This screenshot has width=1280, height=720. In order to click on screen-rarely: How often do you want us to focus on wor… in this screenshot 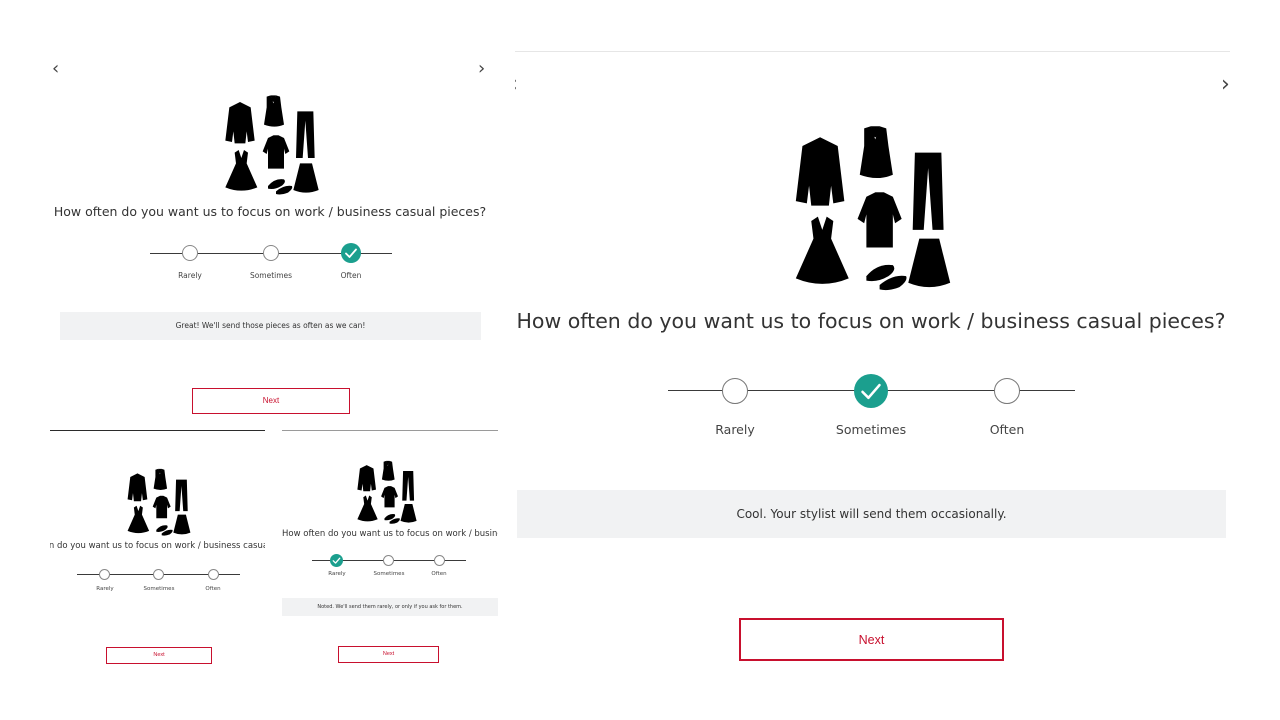, I will do `click(390, 550)`.